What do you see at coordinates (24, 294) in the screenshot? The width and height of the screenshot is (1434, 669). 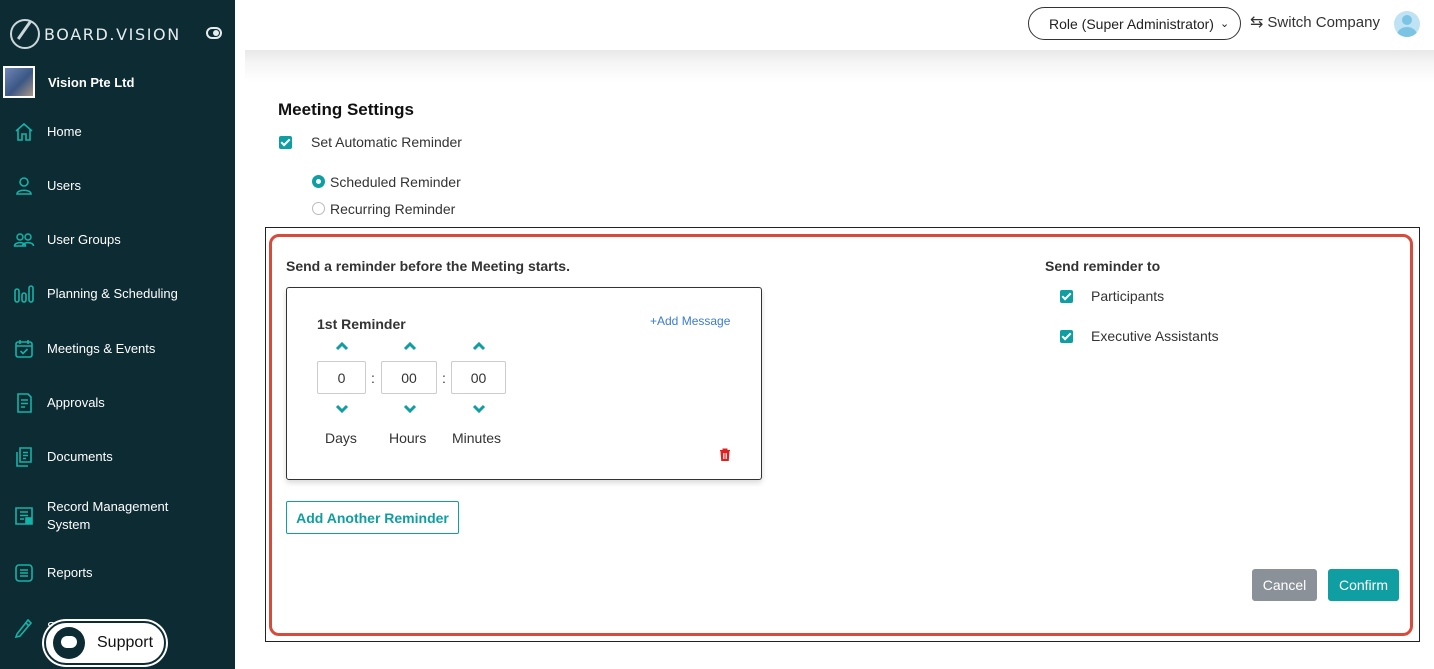 I see `chart-bars-icon` at bounding box center [24, 294].